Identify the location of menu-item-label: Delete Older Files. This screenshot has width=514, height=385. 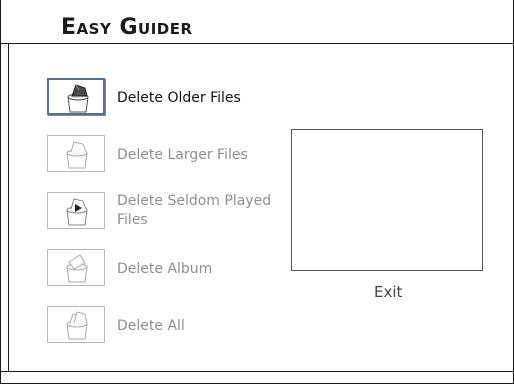
(179, 98).